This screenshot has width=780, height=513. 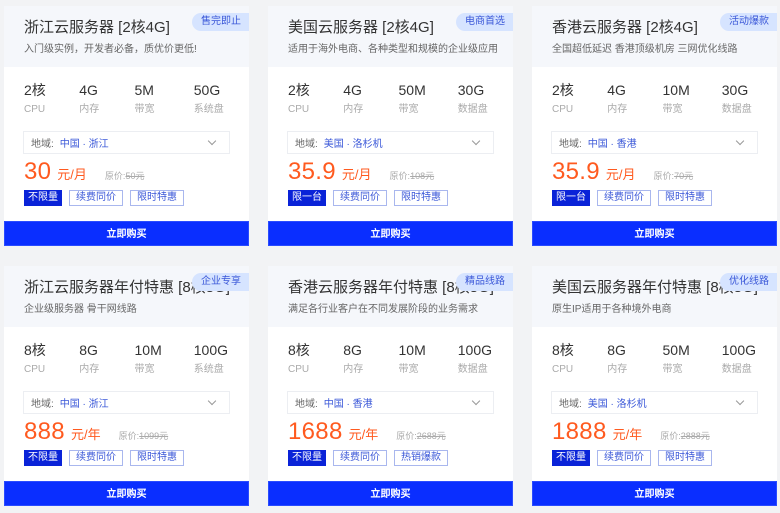 What do you see at coordinates (684, 176) in the screenshot?
I see `original-price-value: 70元` at bounding box center [684, 176].